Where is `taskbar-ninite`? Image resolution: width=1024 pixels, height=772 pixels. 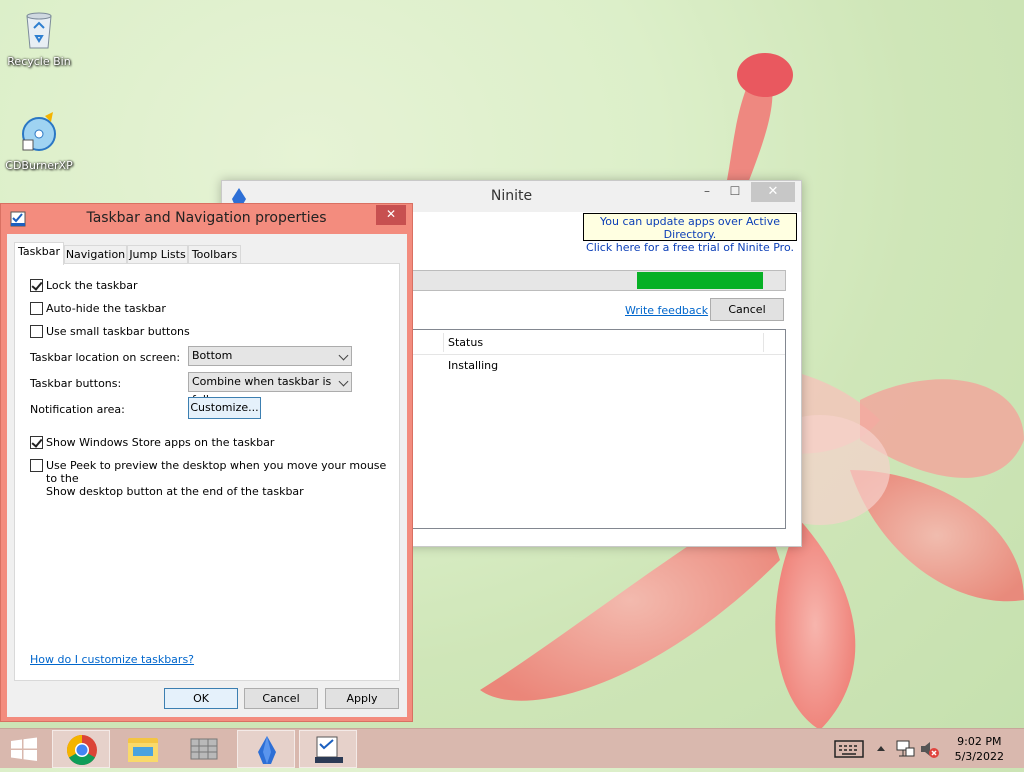 taskbar-ninite is located at coordinates (266, 749).